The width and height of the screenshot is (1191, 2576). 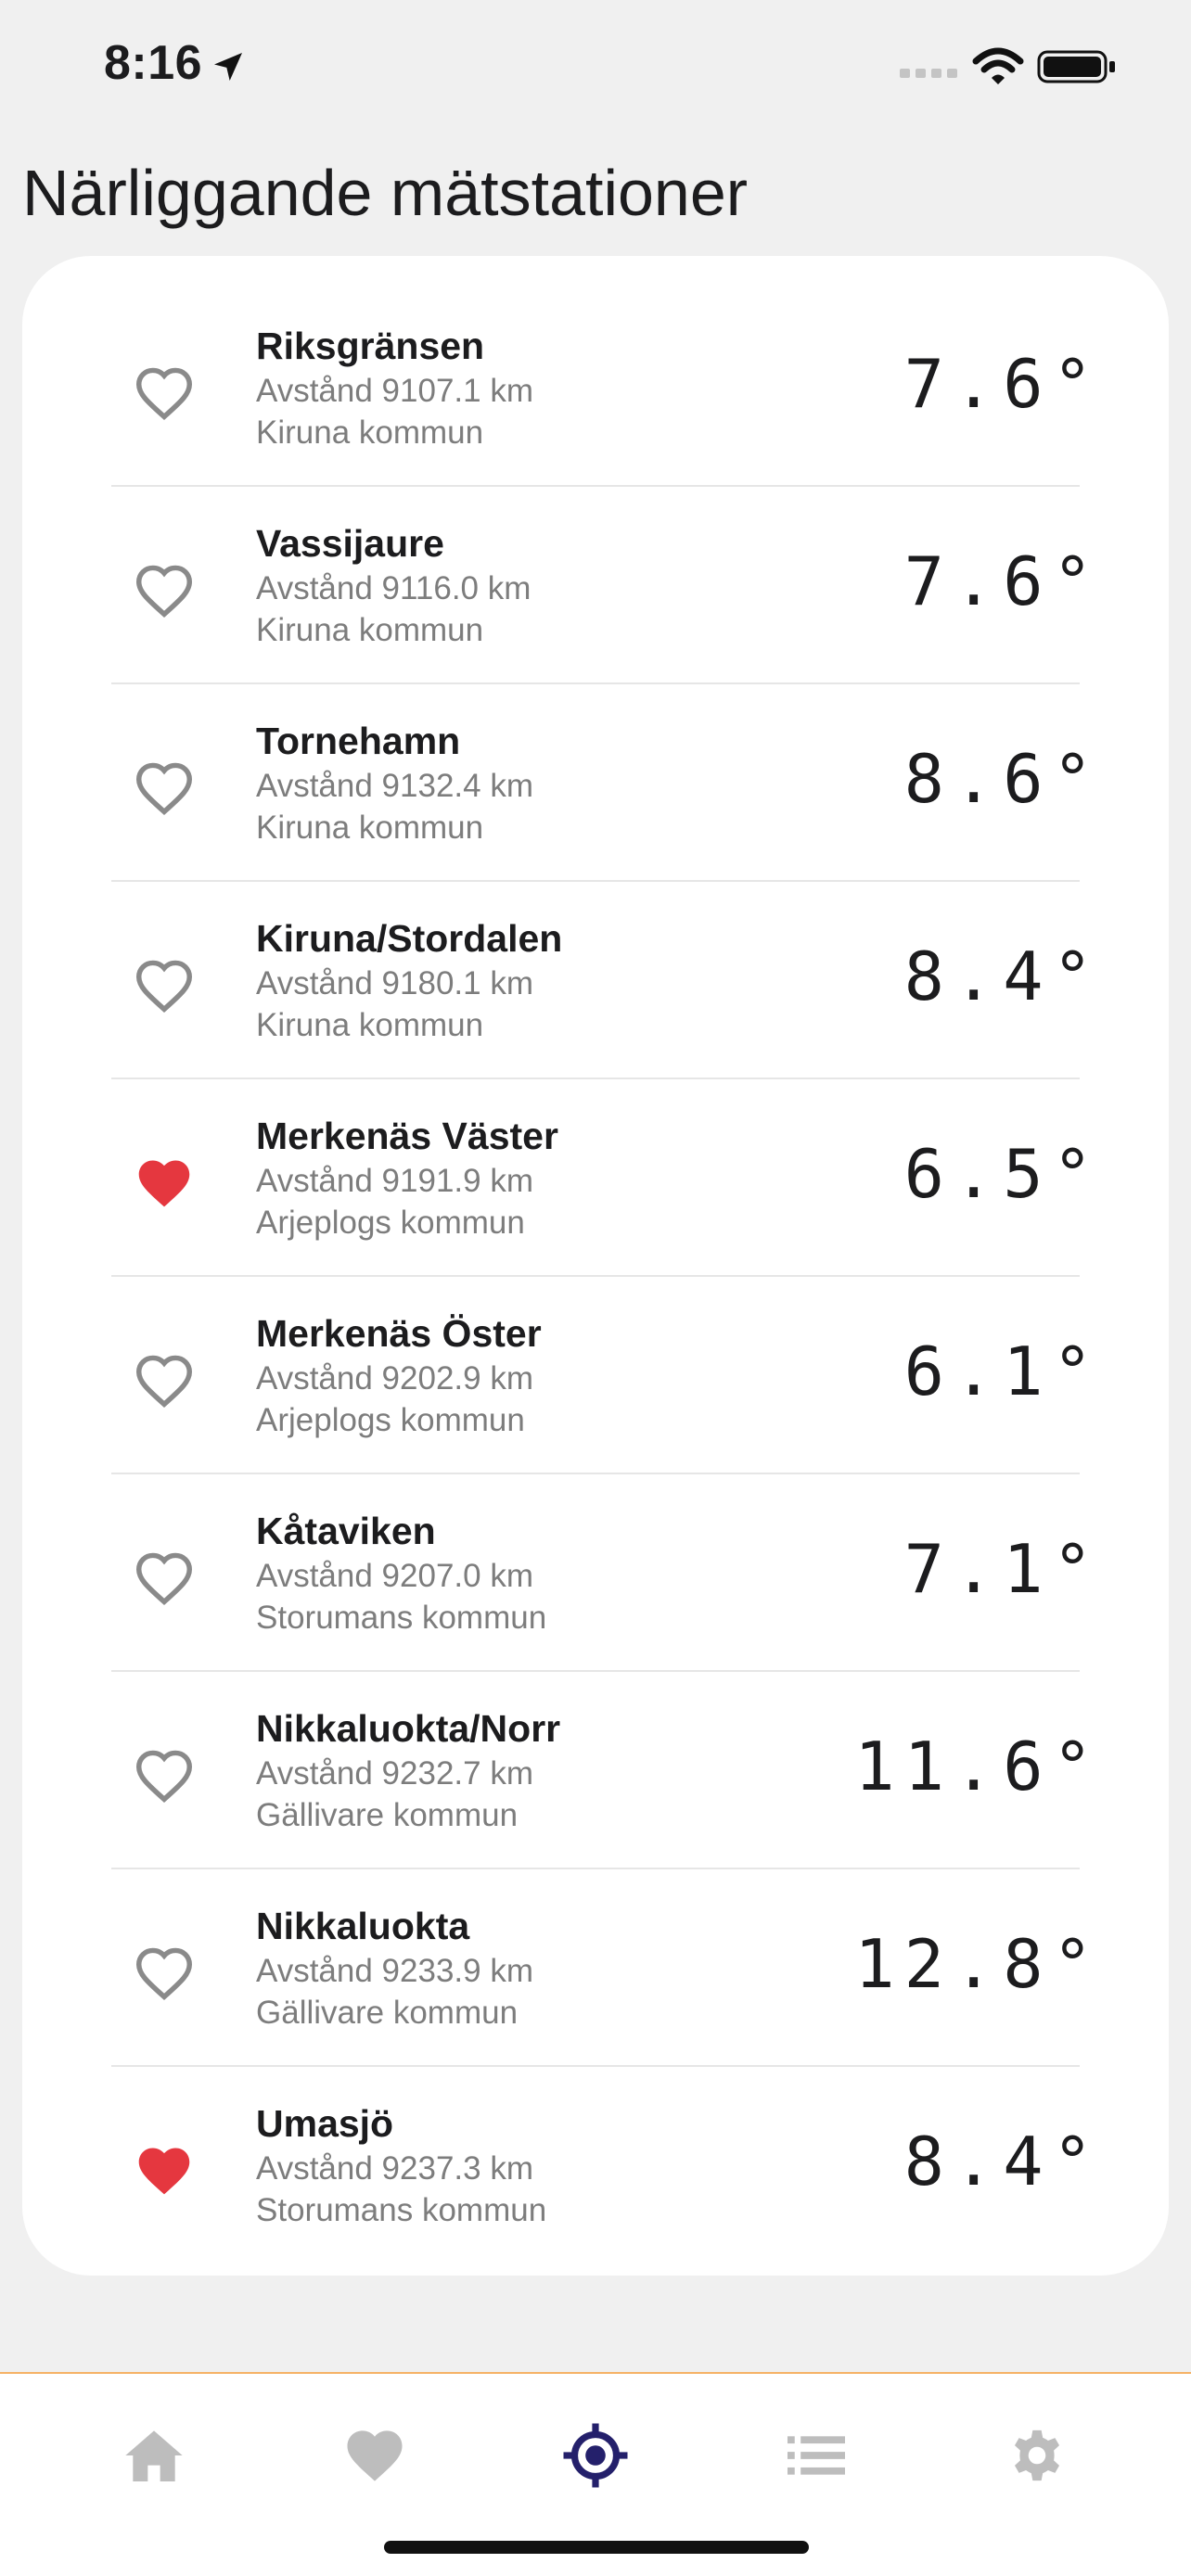 I want to click on station-name: Riksgränsen, so click(x=370, y=346).